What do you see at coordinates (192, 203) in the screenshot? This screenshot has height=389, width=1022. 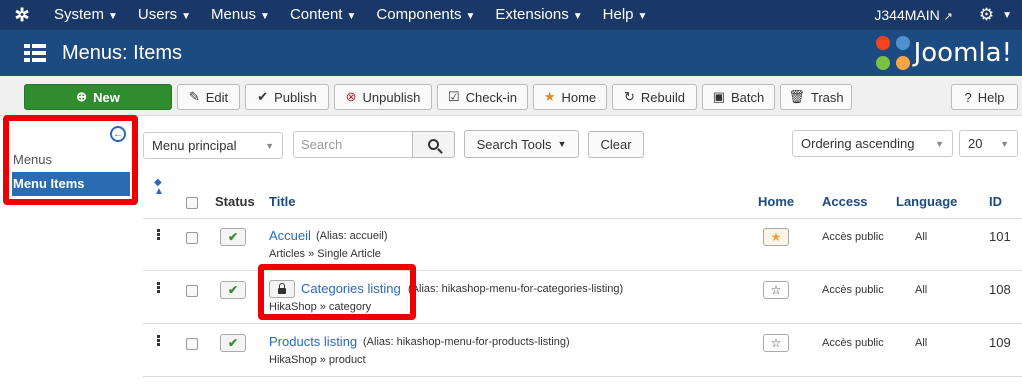 I see `select-all-checkbox` at bounding box center [192, 203].